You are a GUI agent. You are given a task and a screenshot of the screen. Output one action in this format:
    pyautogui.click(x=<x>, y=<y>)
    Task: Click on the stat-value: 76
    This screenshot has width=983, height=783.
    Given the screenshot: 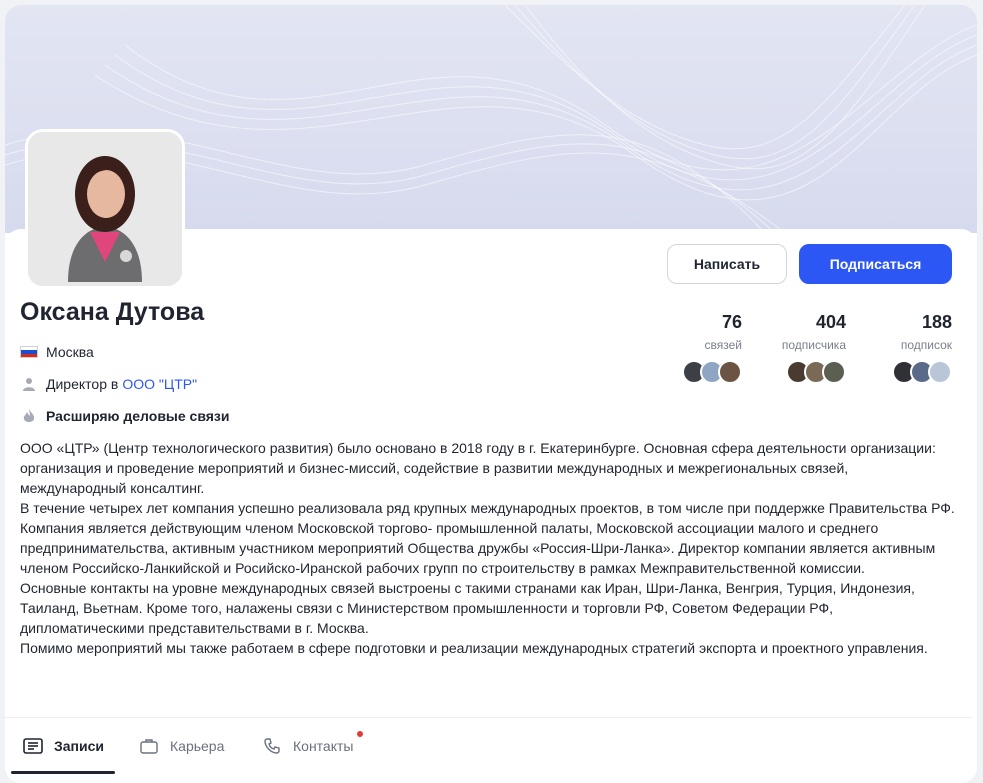 What is the action you would take?
    pyautogui.click(x=731, y=322)
    